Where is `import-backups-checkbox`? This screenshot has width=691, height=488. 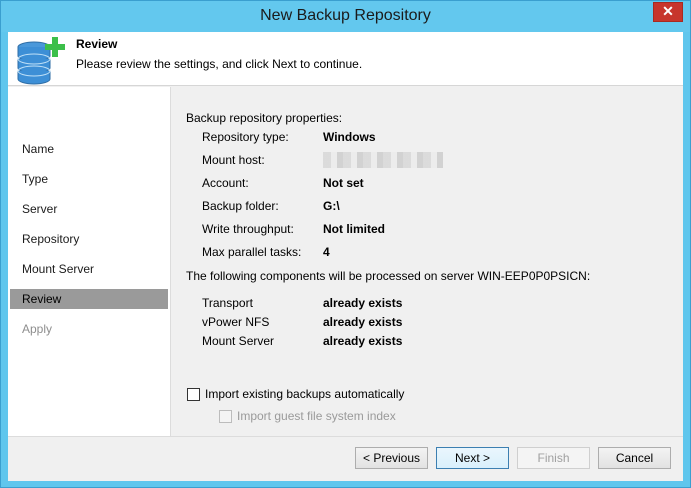 import-backups-checkbox is located at coordinates (193, 394).